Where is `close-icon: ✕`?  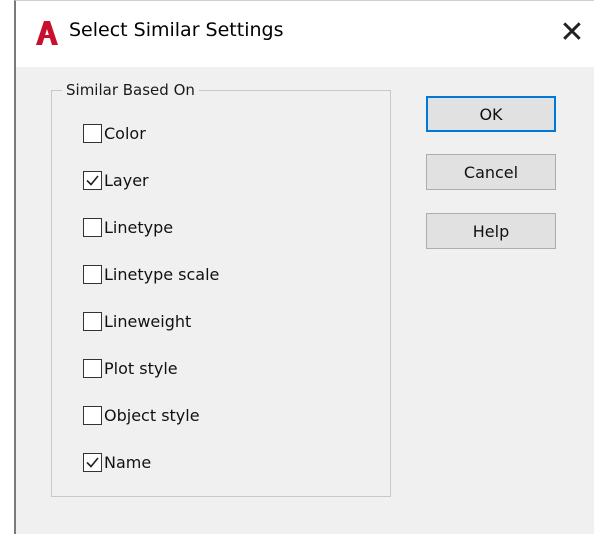 close-icon: ✕ is located at coordinates (572, 32).